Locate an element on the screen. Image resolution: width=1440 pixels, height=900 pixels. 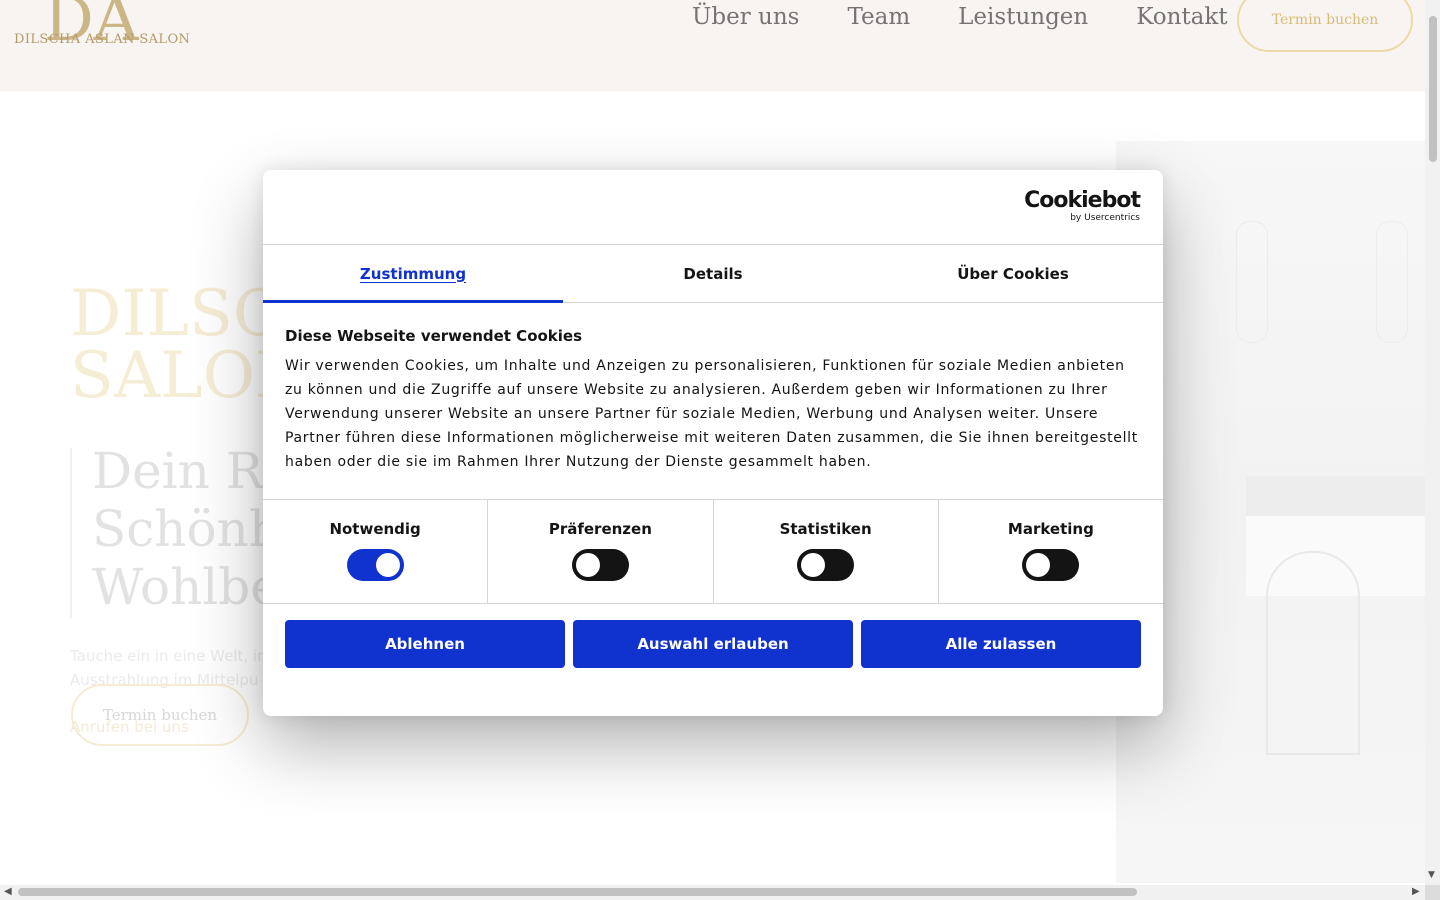
toggle-marketing is located at coordinates (1051, 565).